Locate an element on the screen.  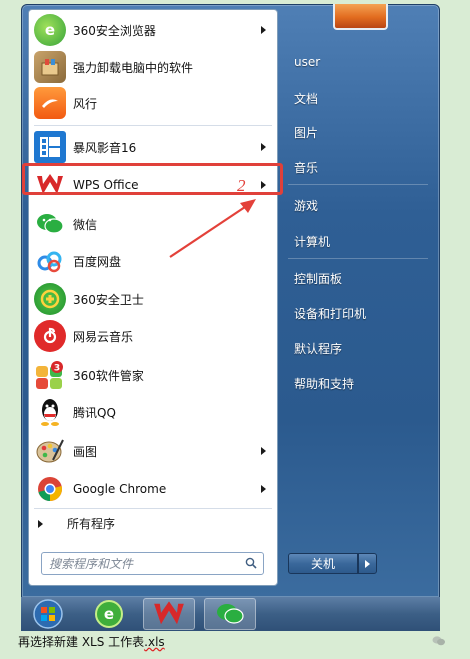
program-item-baofeng: 暴风影音16 is located at coordinates (153, 147).